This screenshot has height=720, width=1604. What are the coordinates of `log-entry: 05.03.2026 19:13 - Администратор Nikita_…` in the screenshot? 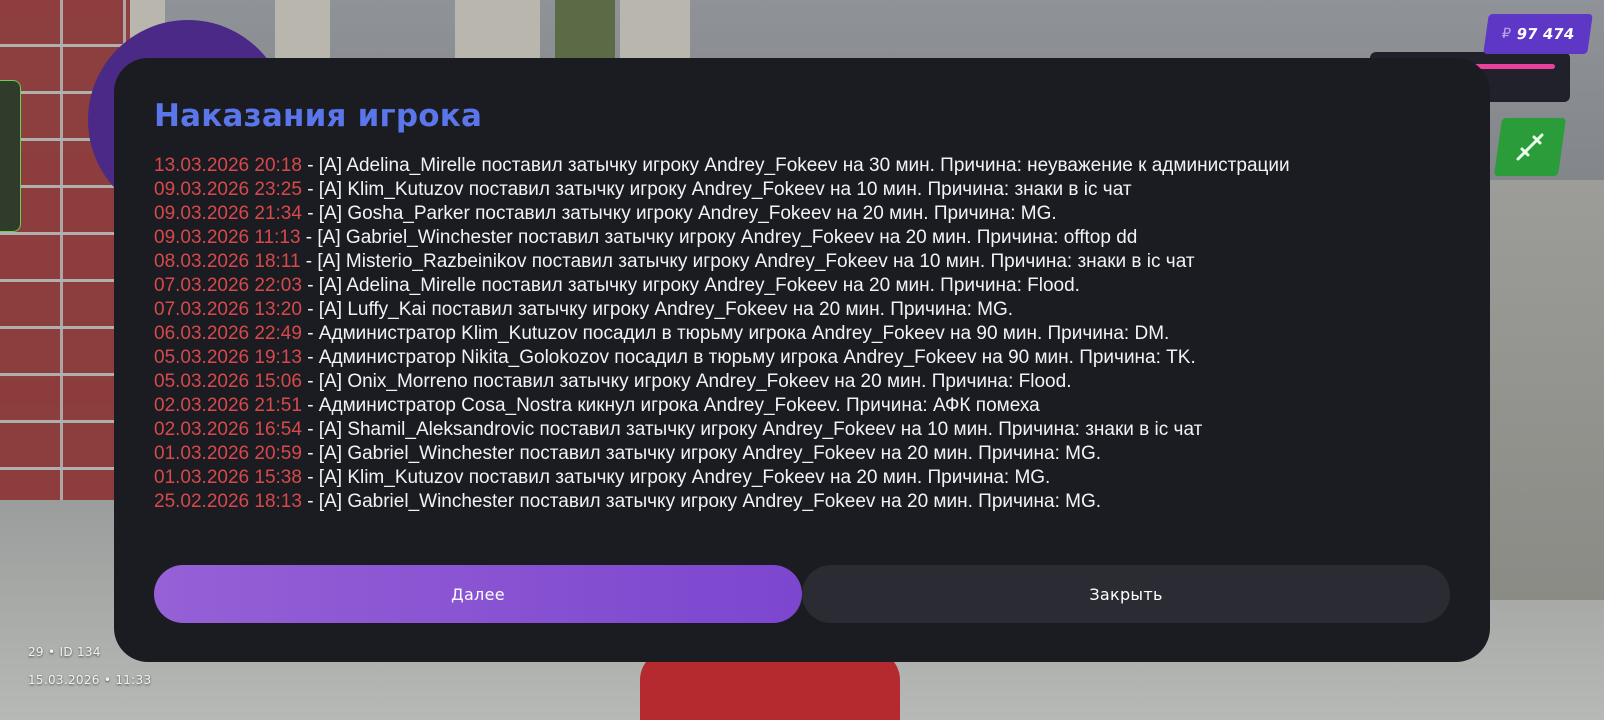 It's located at (802, 358).